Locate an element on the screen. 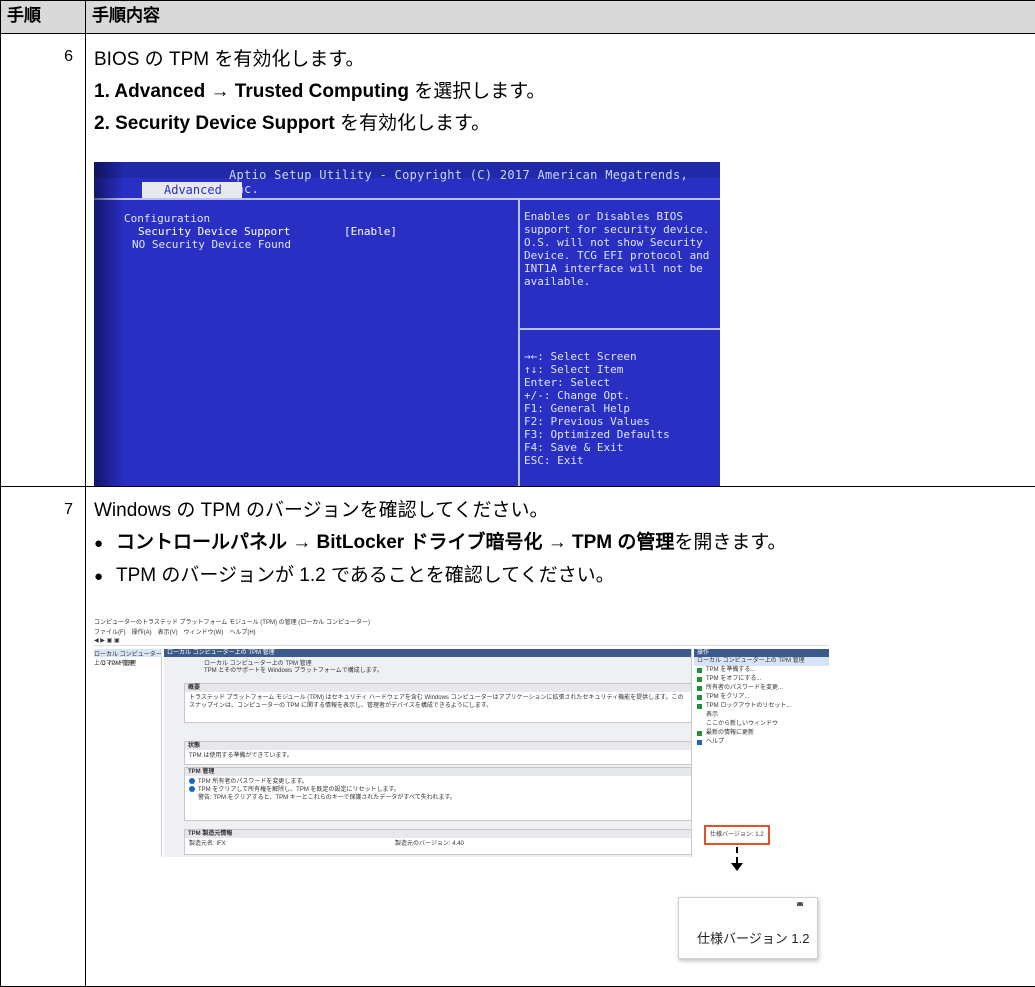  tree-item-tpm: ローカル コンピューター上の TPM 管理 is located at coordinates (128, 653).